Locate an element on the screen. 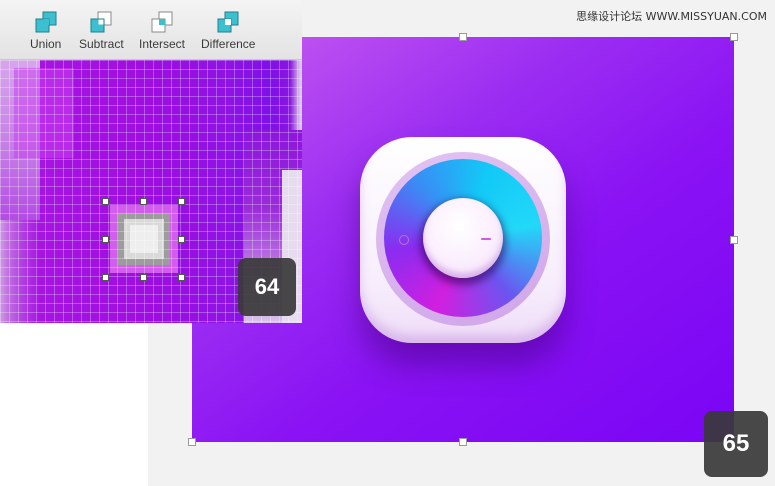  zoom-handle-tc is located at coordinates (143, 201).